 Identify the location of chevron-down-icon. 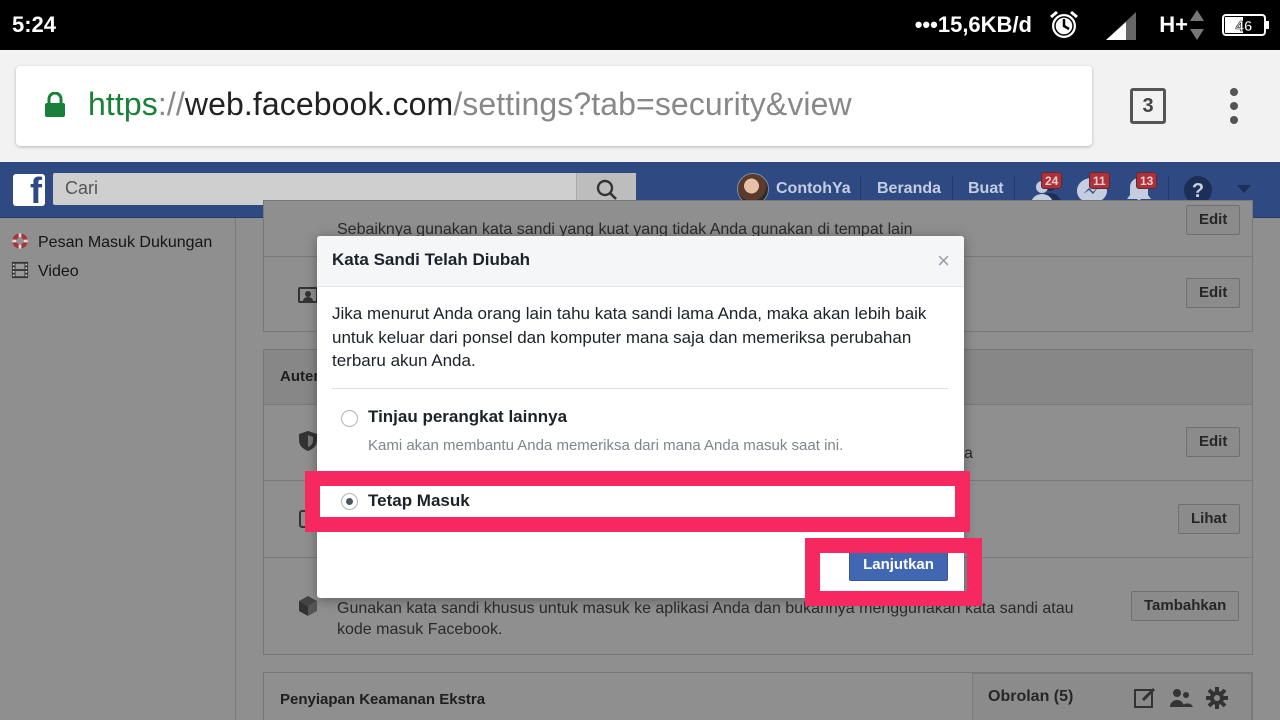
(1244, 189).